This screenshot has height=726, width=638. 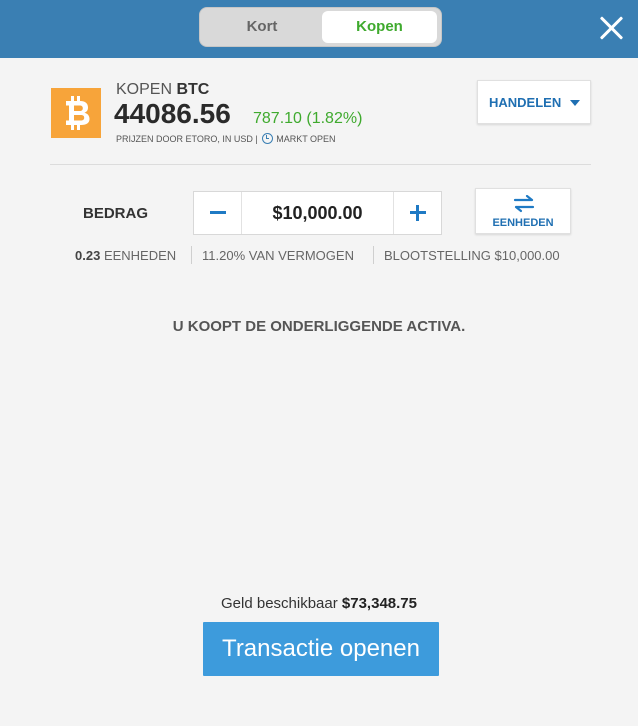 I want to click on available-funds: Geld beschikbaar $73,348.75, so click(x=319, y=603).